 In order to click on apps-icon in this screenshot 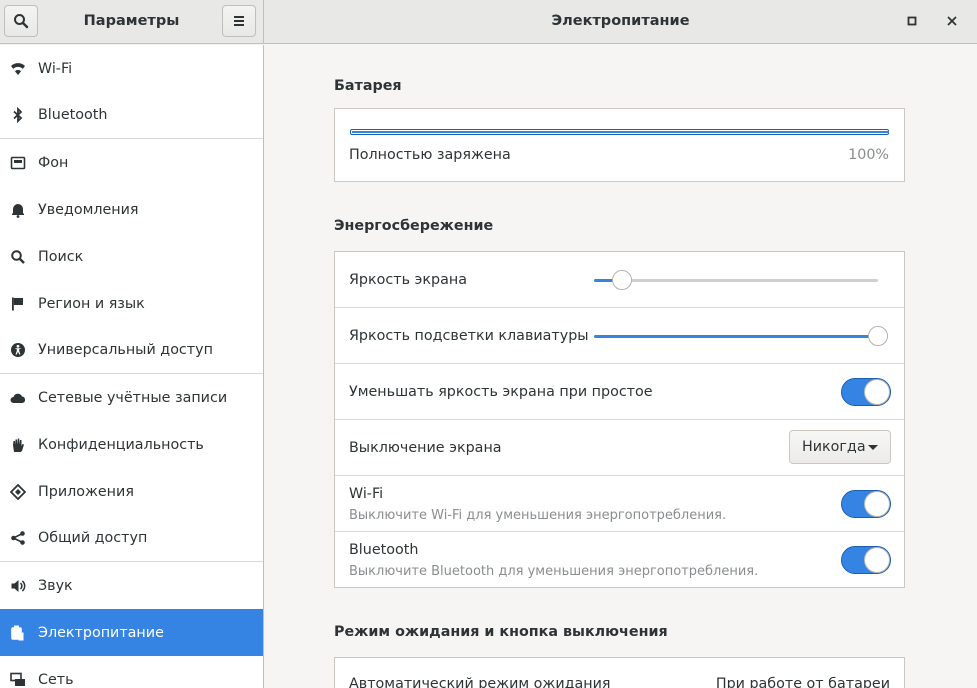, I will do `click(18, 491)`.